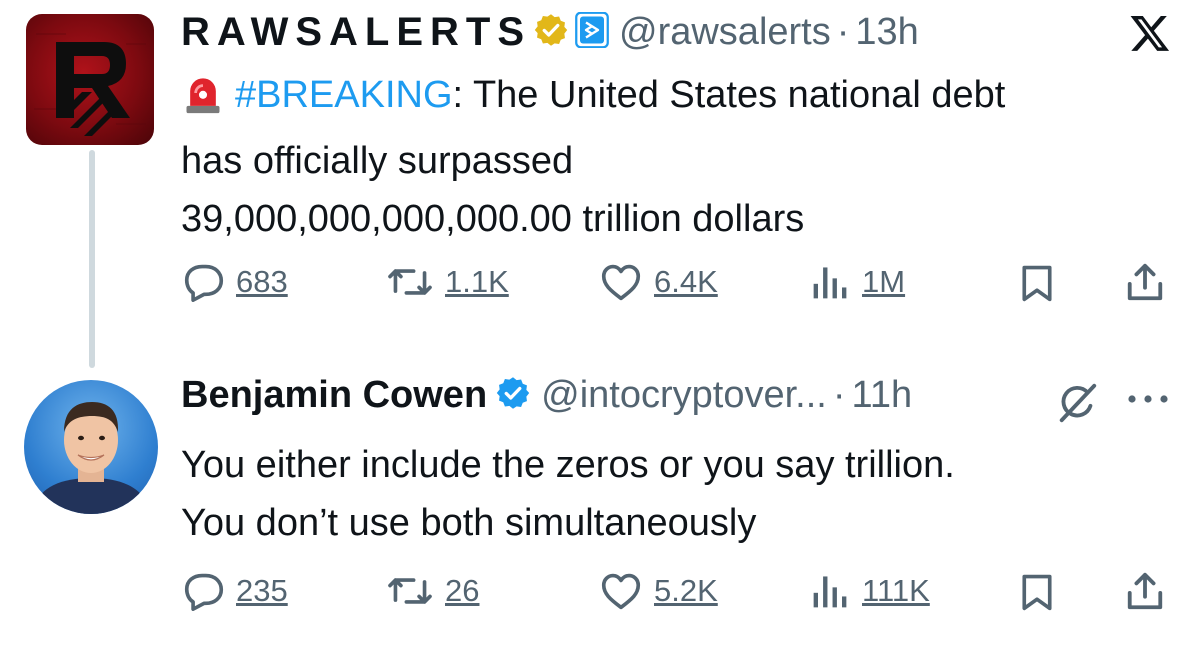 This screenshot has height=646, width=1200. I want to click on like-count: 6.4K, so click(686, 282).